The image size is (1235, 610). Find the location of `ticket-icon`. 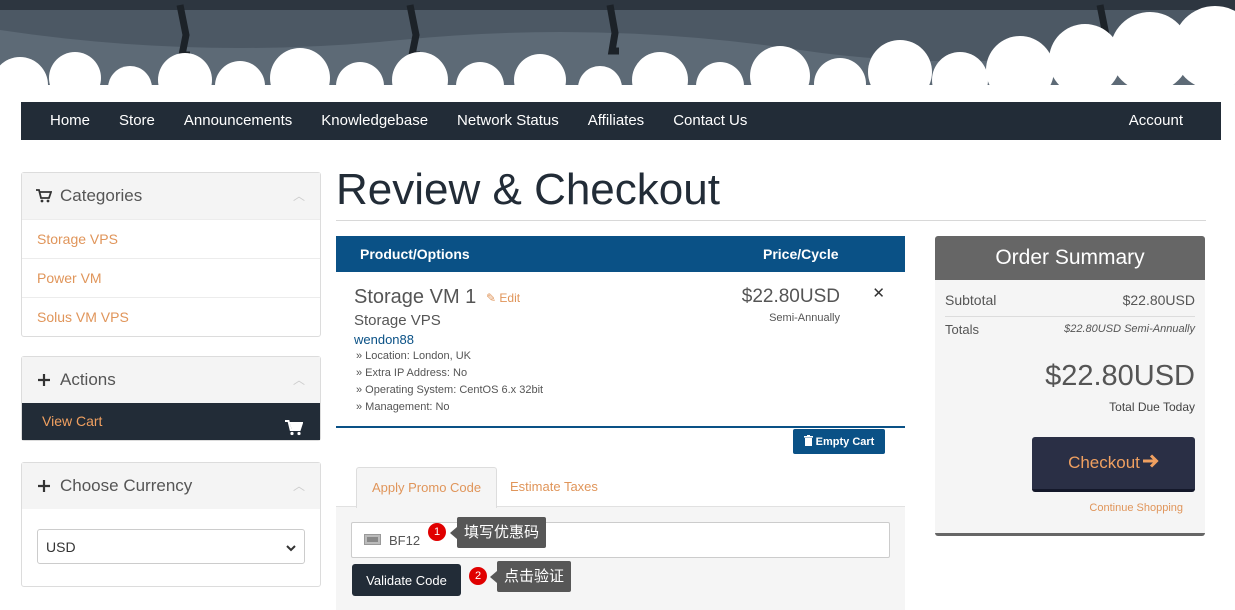

ticket-icon is located at coordinates (372, 540).